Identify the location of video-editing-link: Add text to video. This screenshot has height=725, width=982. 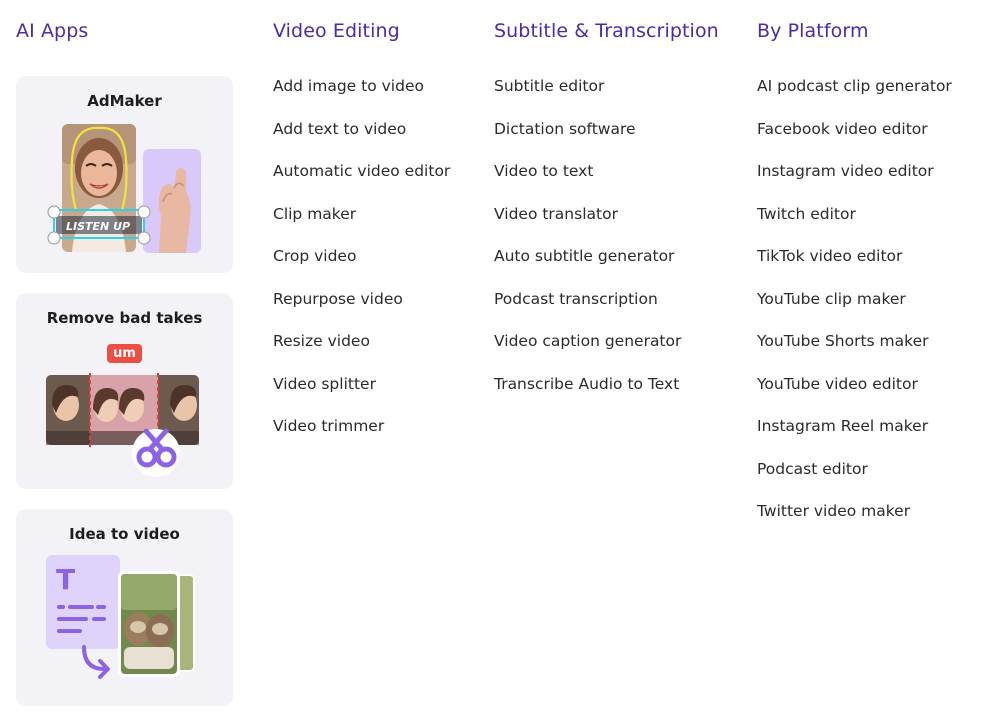
(361, 139).